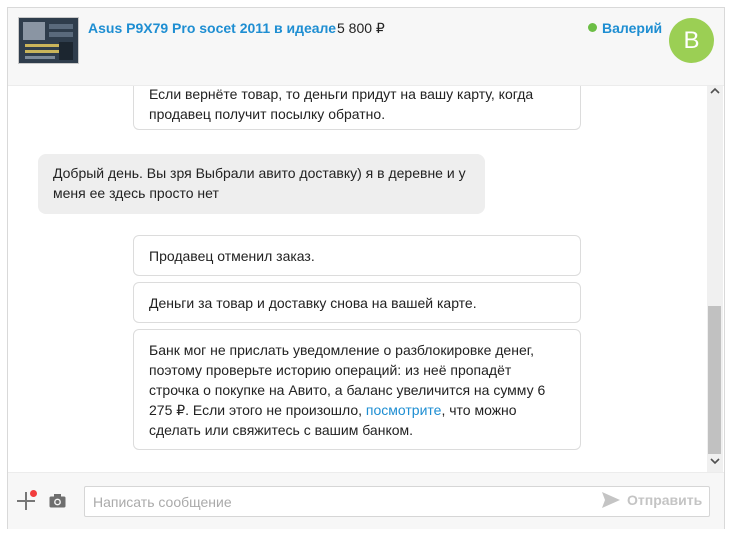 This screenshot has height=536, width=729. I want to click on message-composer: Отправить, so click(366, 500).